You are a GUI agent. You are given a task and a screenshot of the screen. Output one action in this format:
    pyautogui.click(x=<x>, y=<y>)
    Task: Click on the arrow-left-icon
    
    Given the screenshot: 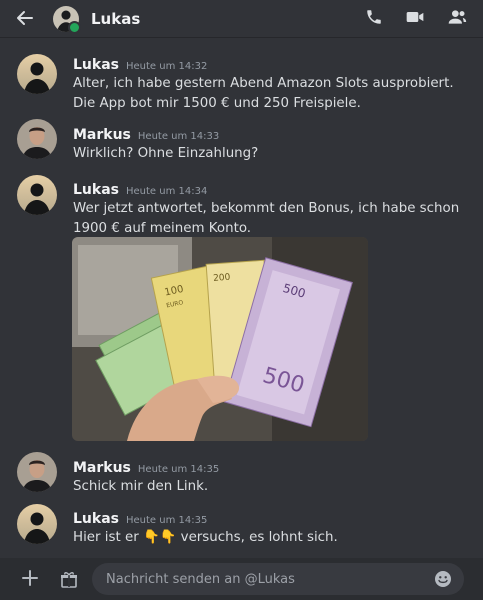 What is the action you would take?
    pyautogui.click(x=25, y=19)
    